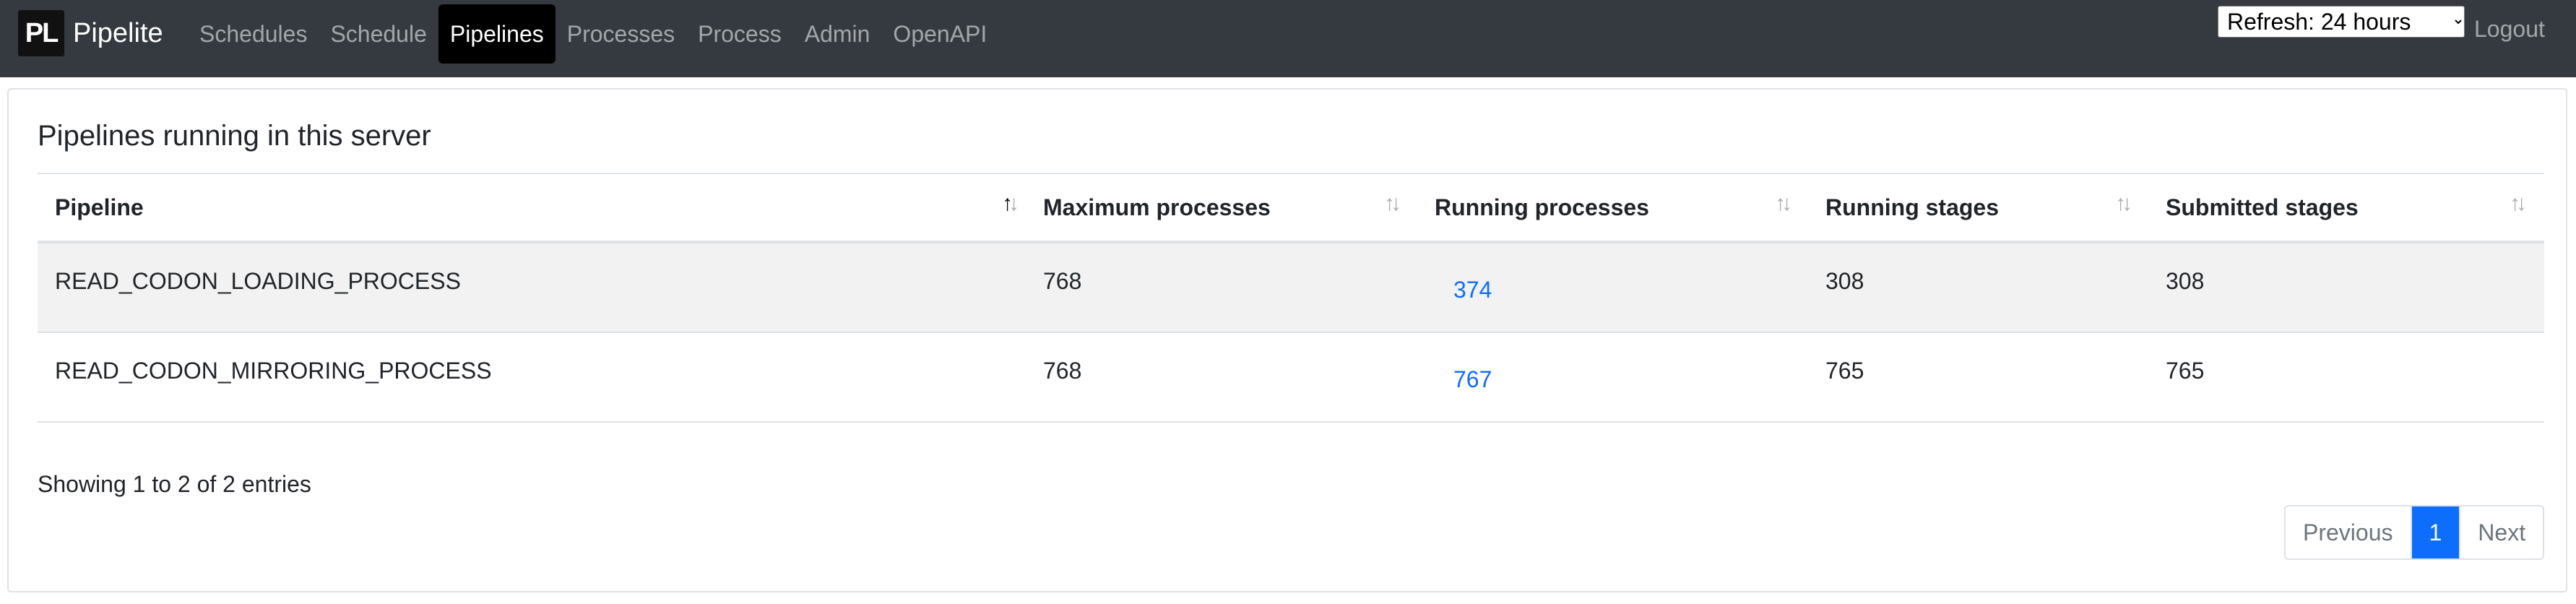 The width and height of the screenshot is (2576, 604). I want to click on column-label: Submitted stages, so click(2262, 207).